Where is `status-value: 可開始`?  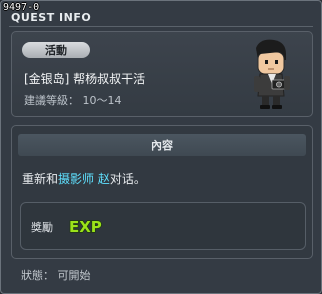 status-value: 可開始 is located at coordinates (74, 275).